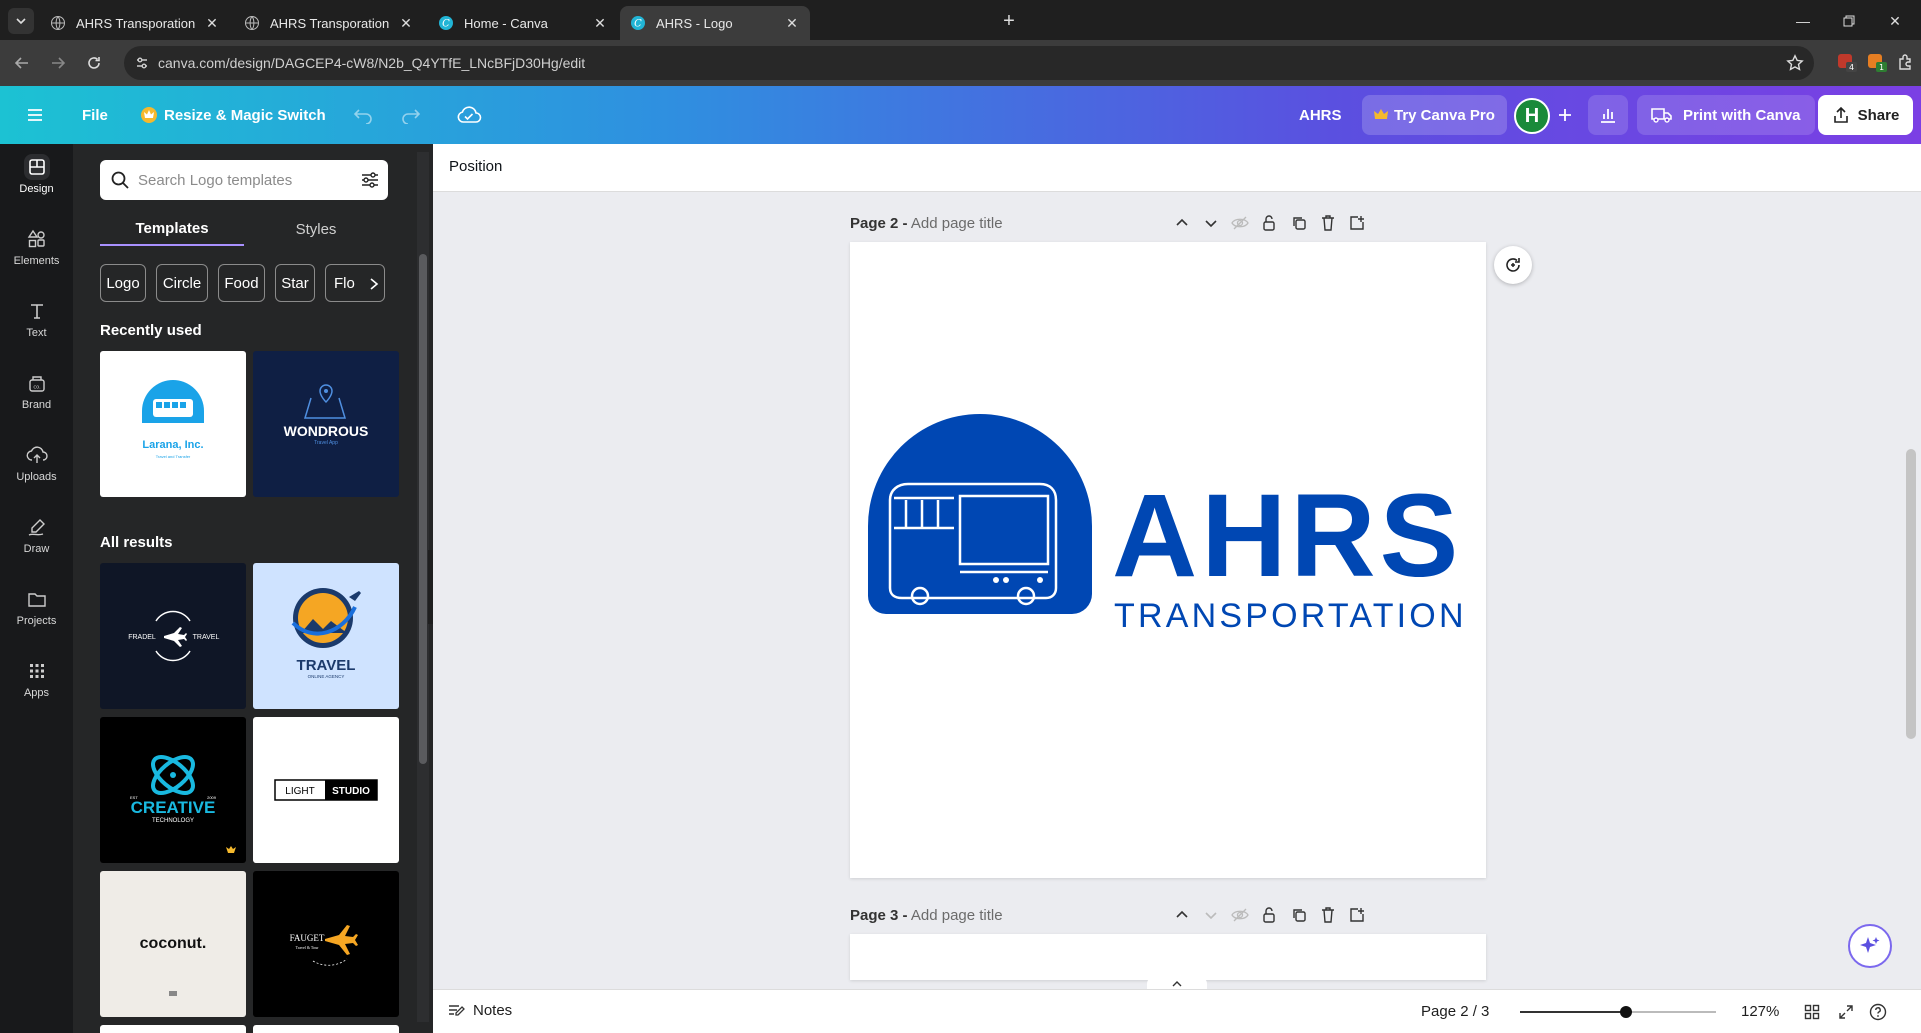 The width and height of the screenshot is (1921, 1033). Describe the element at coordinates (1532, 116) in the screenshot. I see `avatar: H` at that location.